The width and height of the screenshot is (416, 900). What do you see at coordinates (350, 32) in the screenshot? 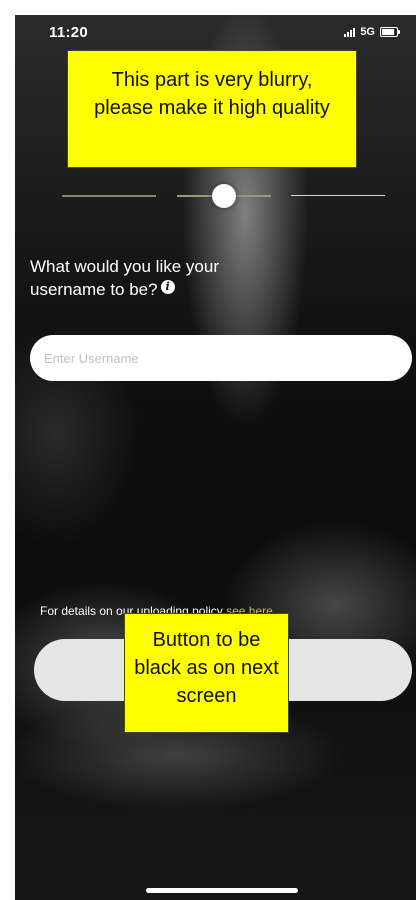
I see `signal-bars-icon` at bounding box center [350, 32].